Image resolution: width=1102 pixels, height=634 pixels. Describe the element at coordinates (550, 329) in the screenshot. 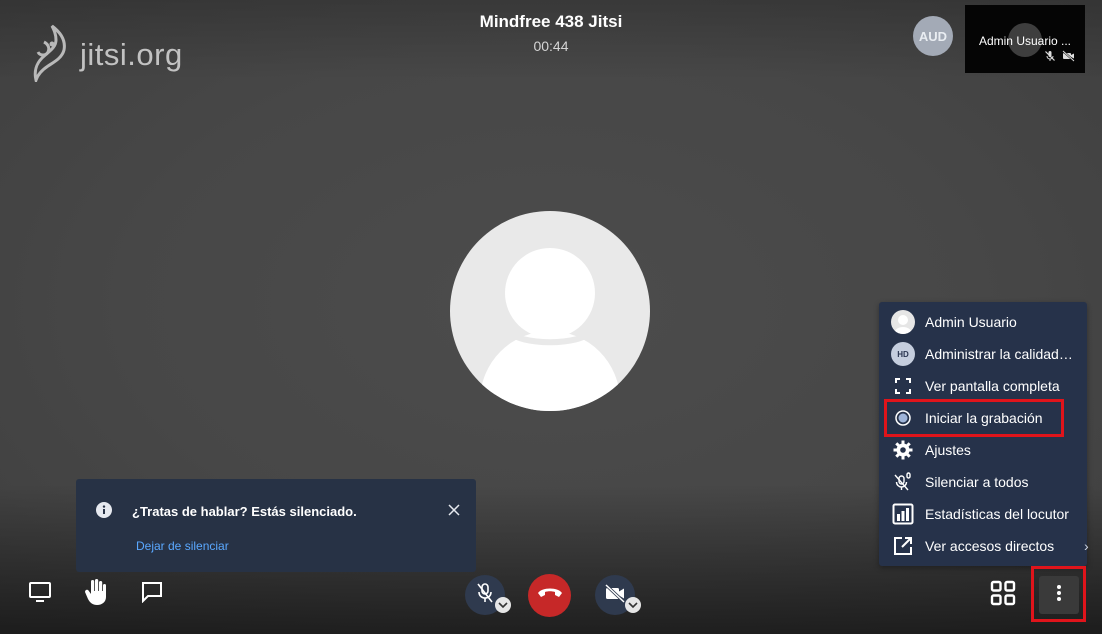

I see `default-avatar-icon` at that location.